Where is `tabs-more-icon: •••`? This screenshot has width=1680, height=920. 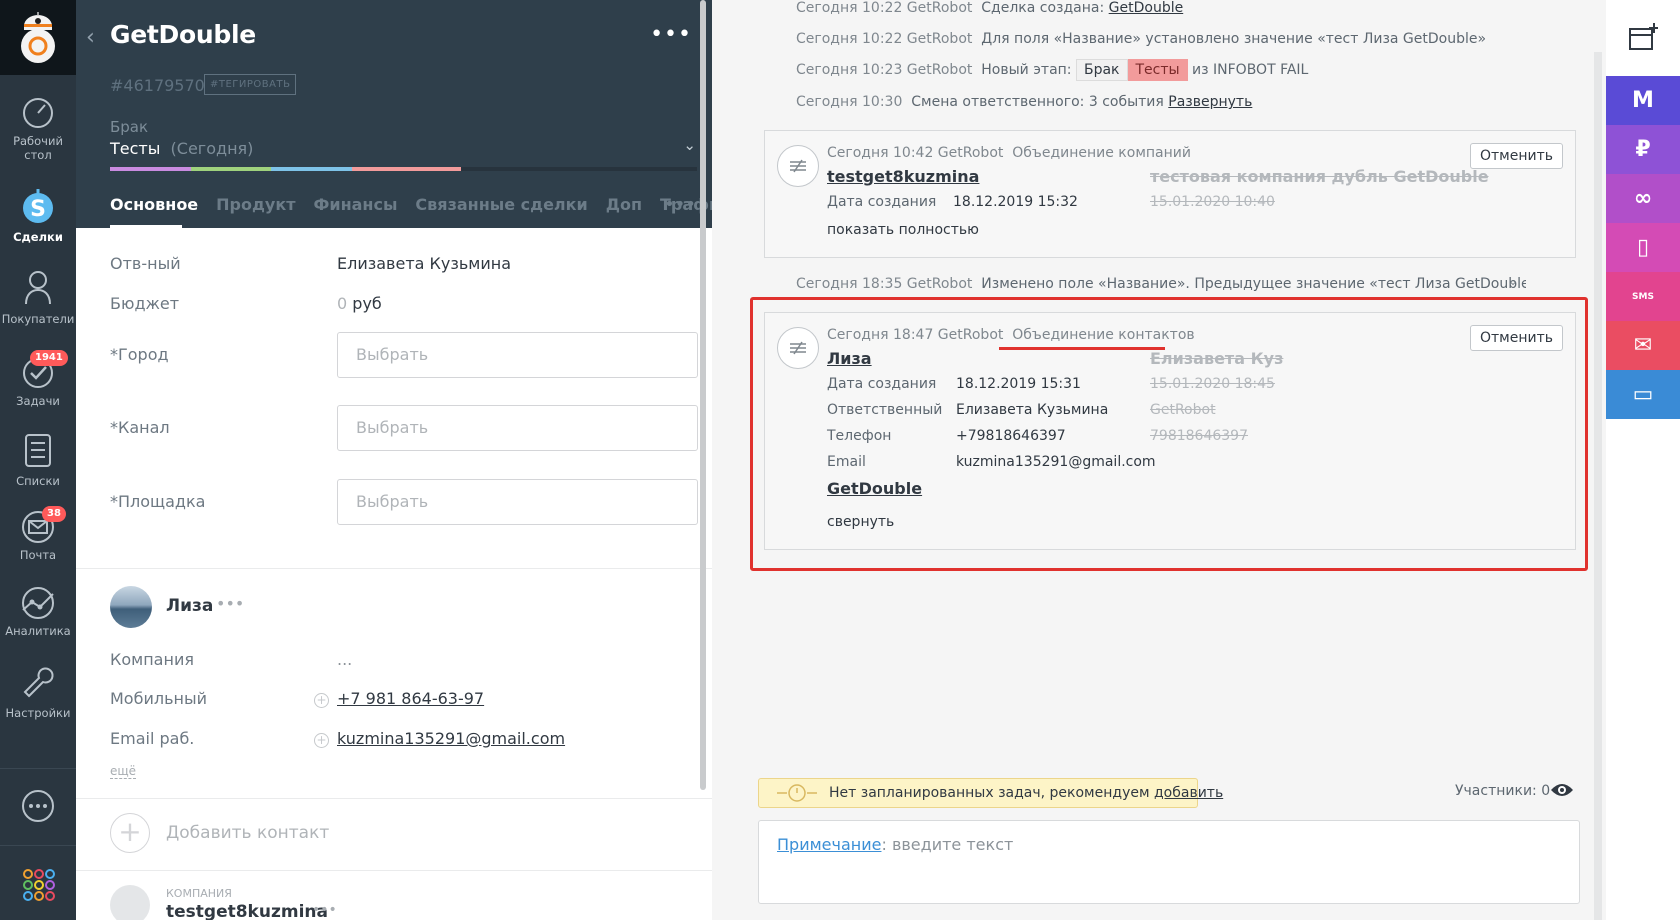 tabs-more-icon: ••• is located at coordinates (680, 204).